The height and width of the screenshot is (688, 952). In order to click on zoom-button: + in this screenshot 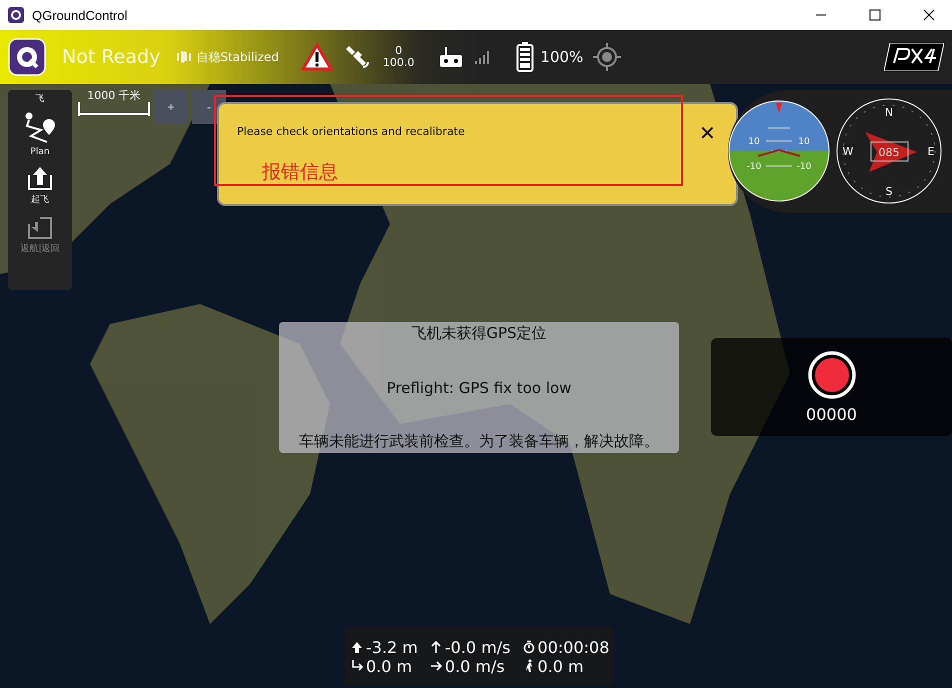, I will do `click(171, 107)`.